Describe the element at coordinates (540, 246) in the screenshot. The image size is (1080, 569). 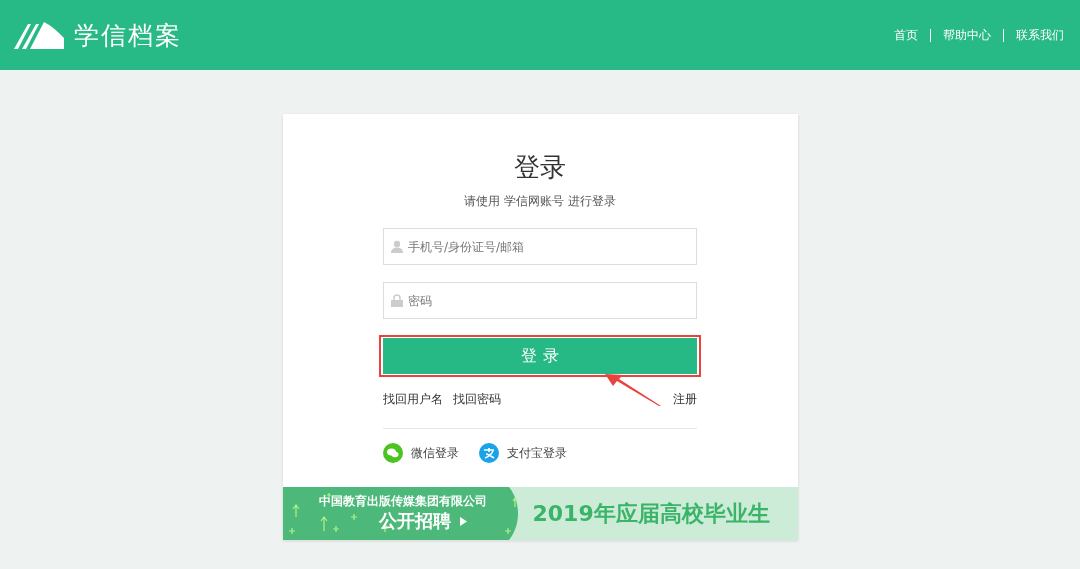
I see `username-field: 手机号/身份证号/邮箱` at that location.